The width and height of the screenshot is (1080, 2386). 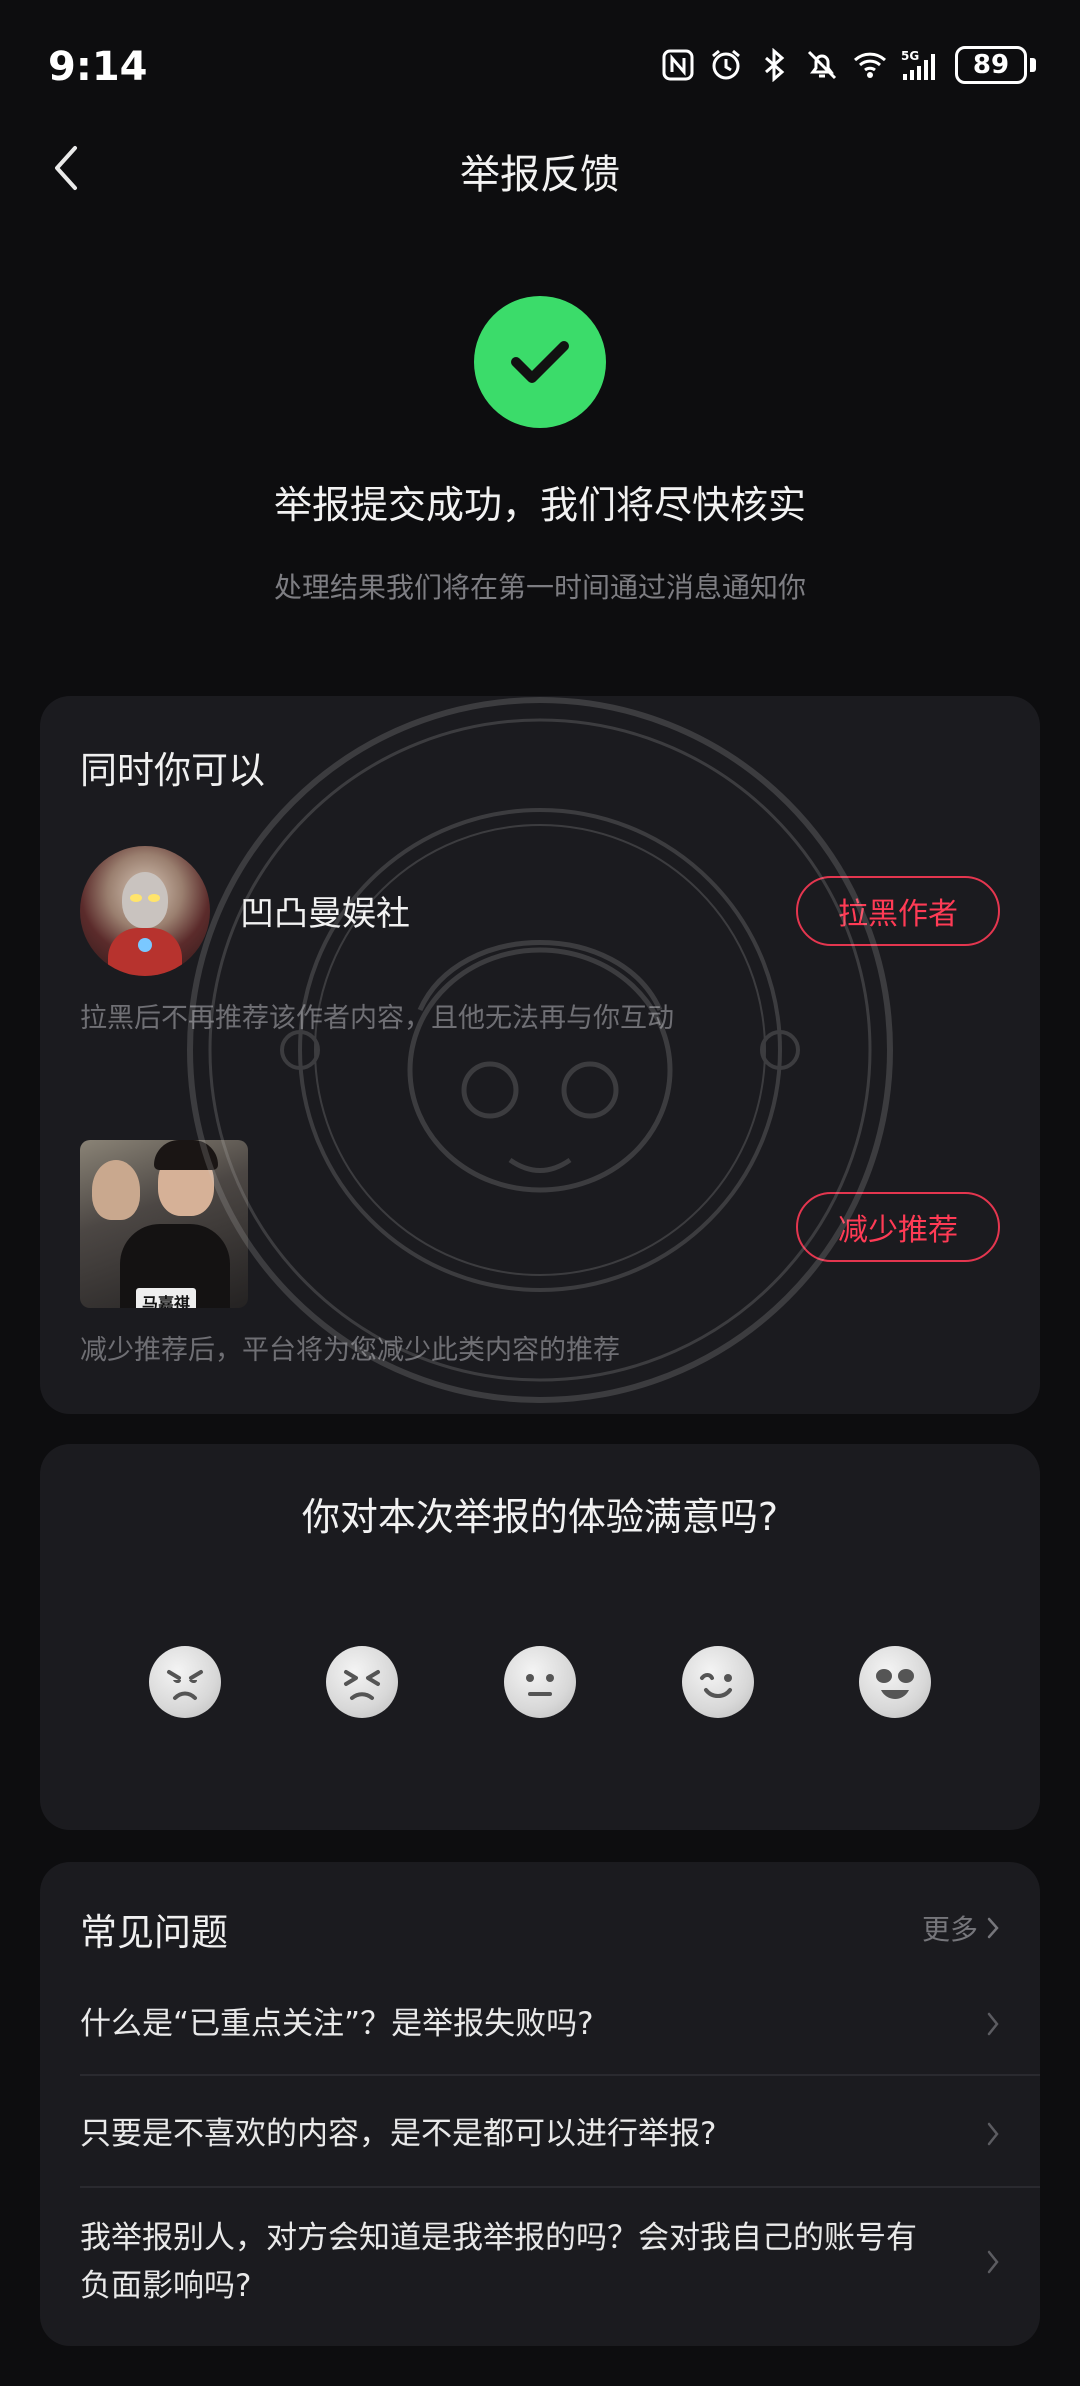 I want to click on page-title: 举报反馈, so click(x=540, y=175).